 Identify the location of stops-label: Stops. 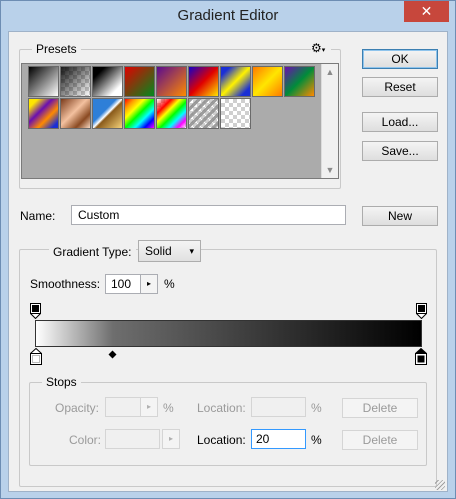
(61, 382).